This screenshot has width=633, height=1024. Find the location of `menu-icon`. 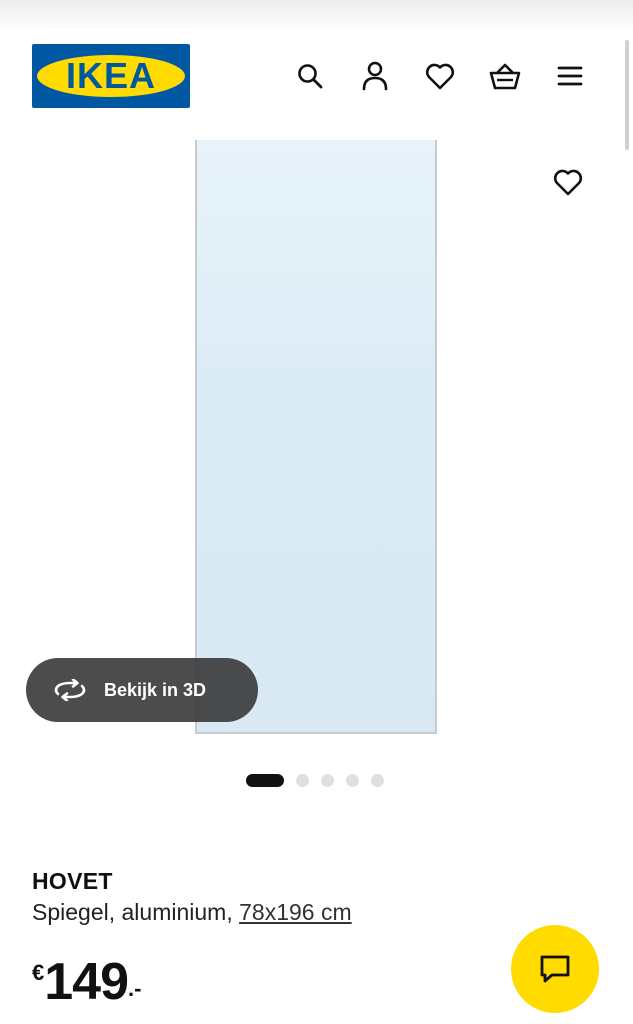

menu-icon is located at coordinates (570, 76).